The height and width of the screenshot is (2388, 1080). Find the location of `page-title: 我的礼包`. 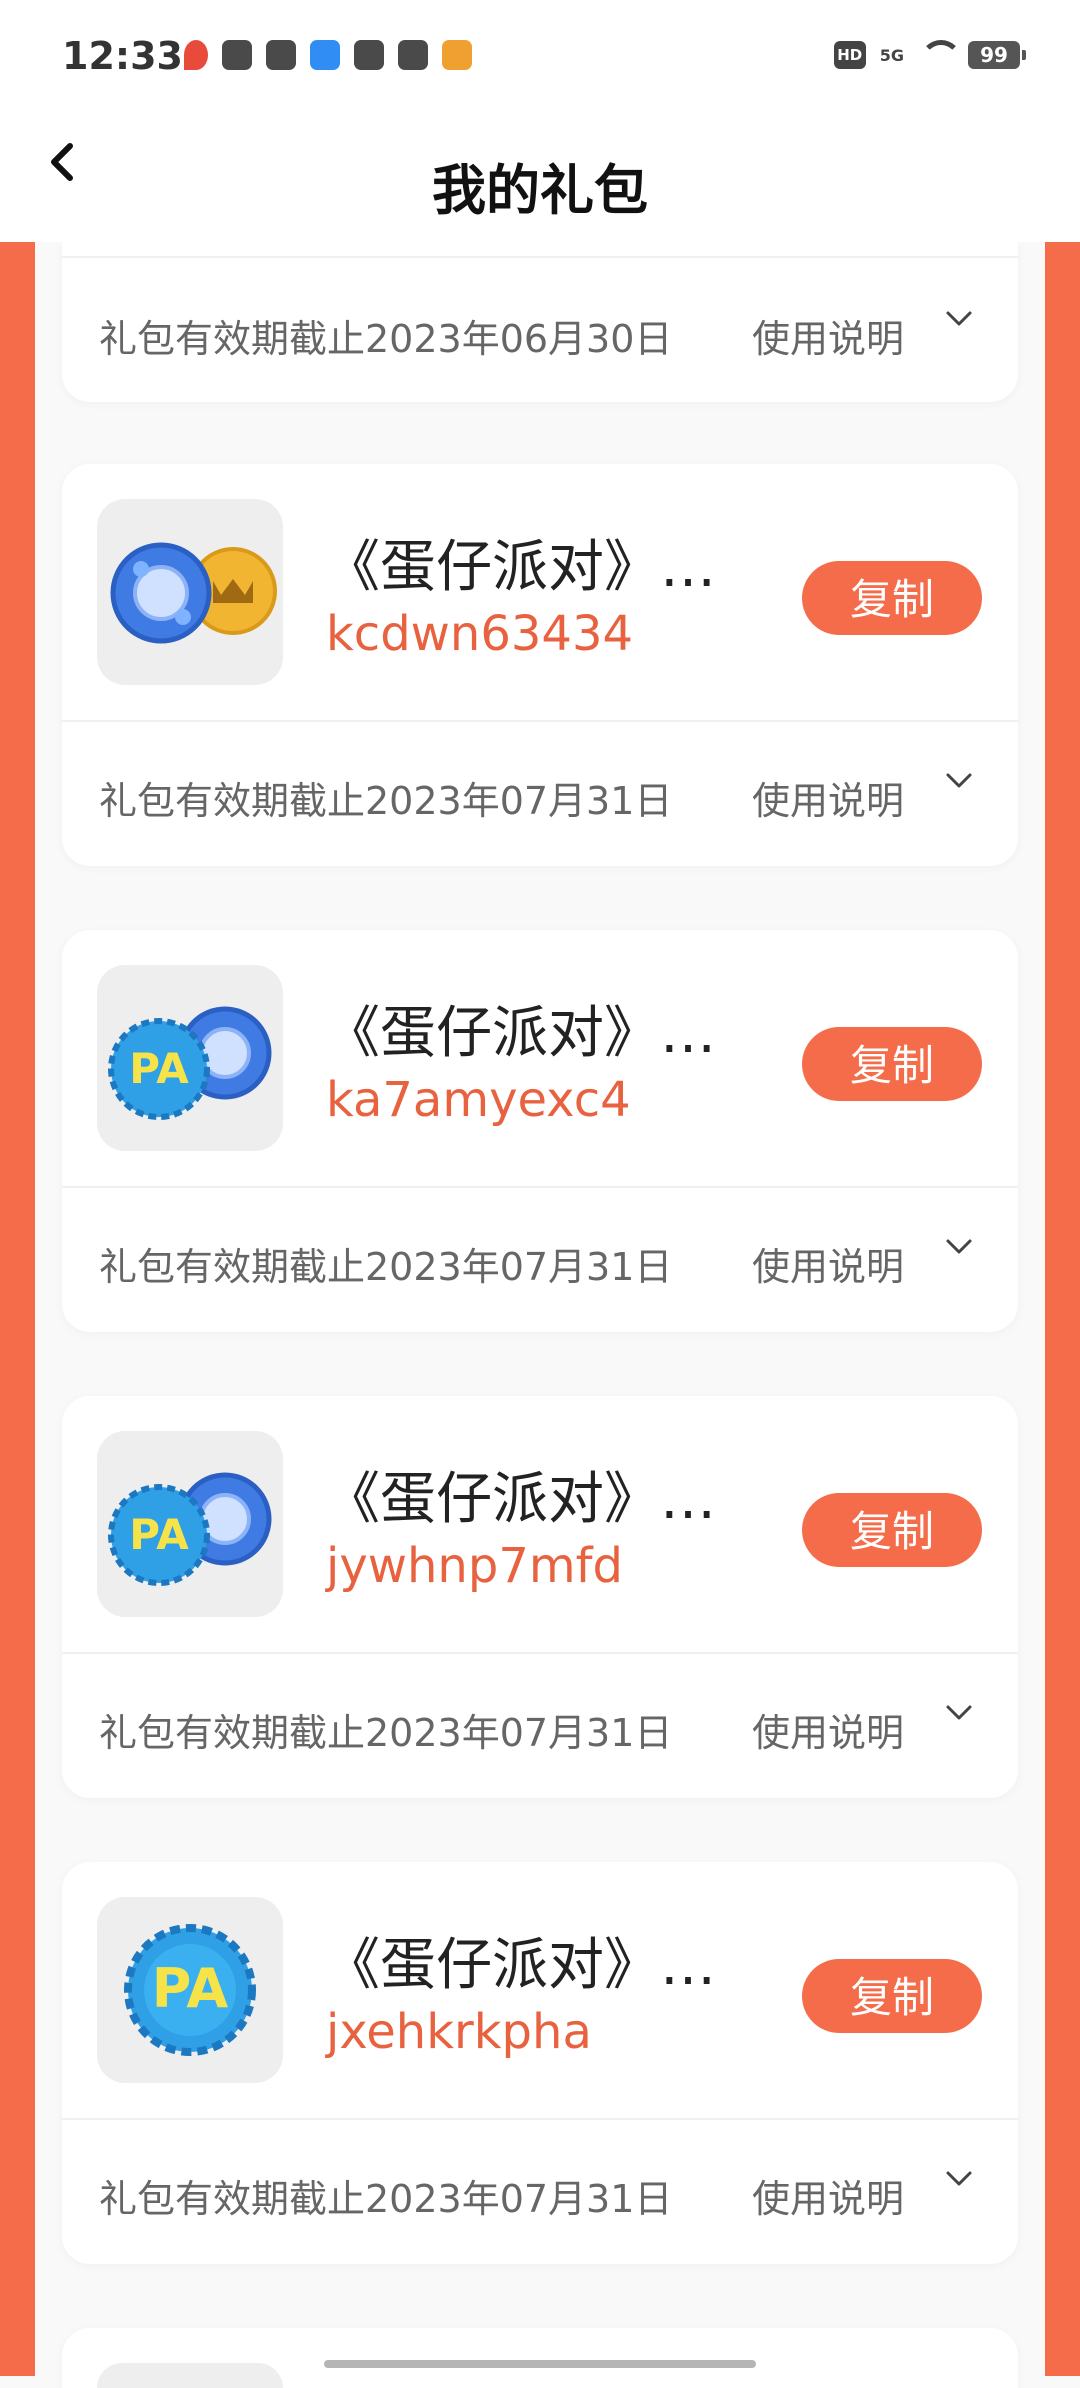

page-title: 我的礼包 is located at coordinates (540, 190).